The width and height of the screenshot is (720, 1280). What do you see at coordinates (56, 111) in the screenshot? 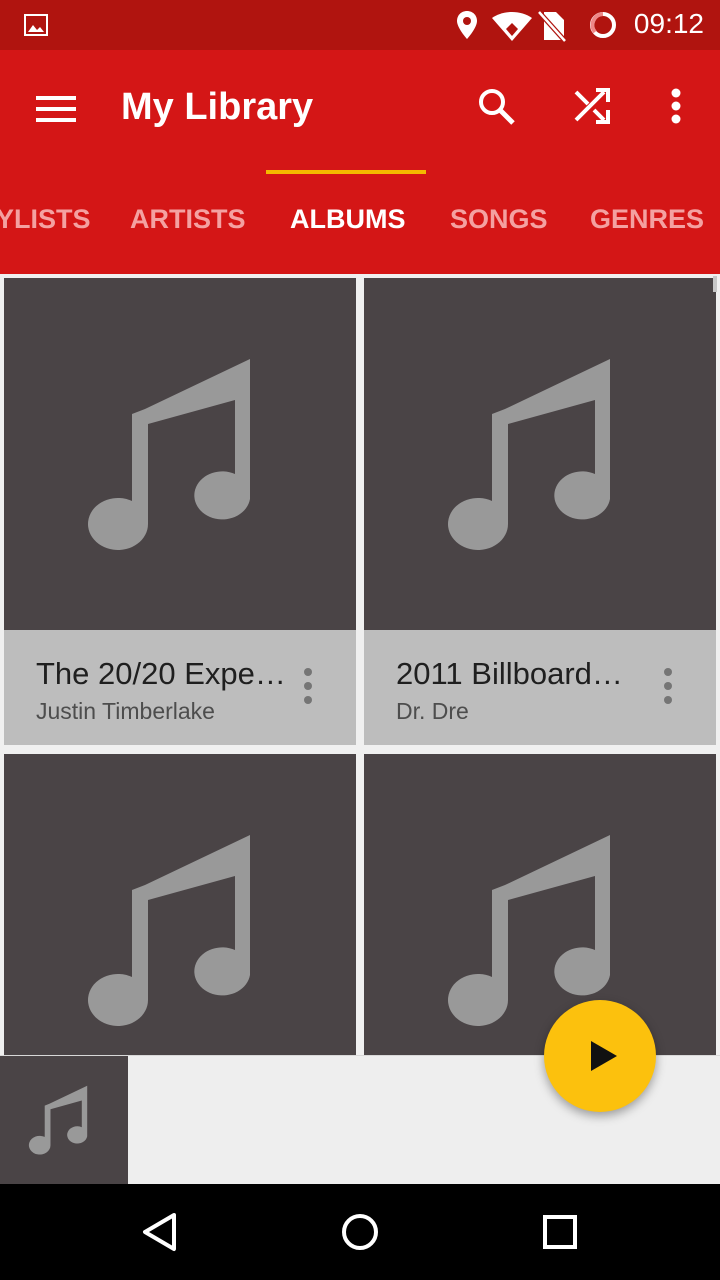
I see `menu-icon` at bounding box center [56, 111].